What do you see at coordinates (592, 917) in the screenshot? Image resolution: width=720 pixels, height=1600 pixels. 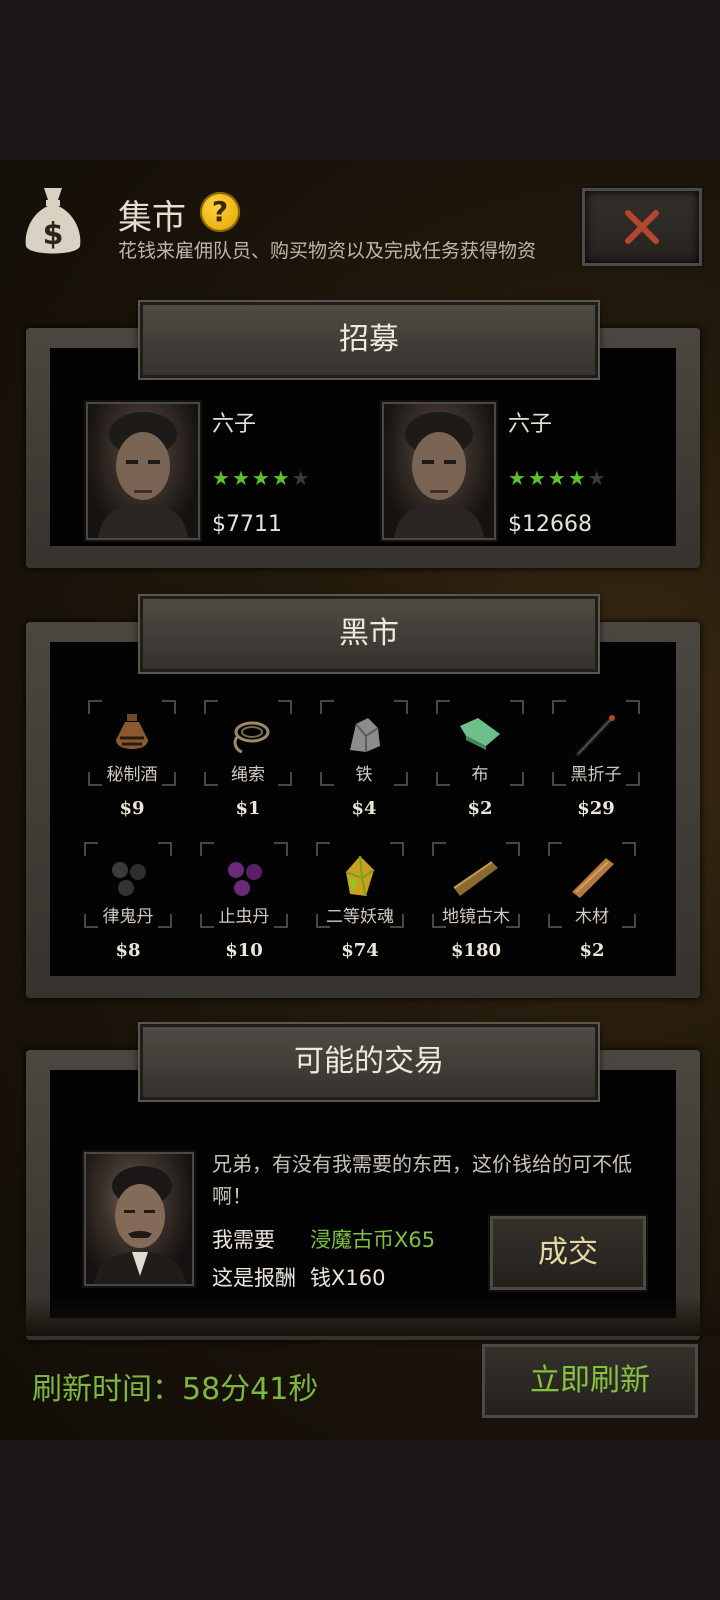 I see `item-name: 木材` at bounding box center [592, 917].